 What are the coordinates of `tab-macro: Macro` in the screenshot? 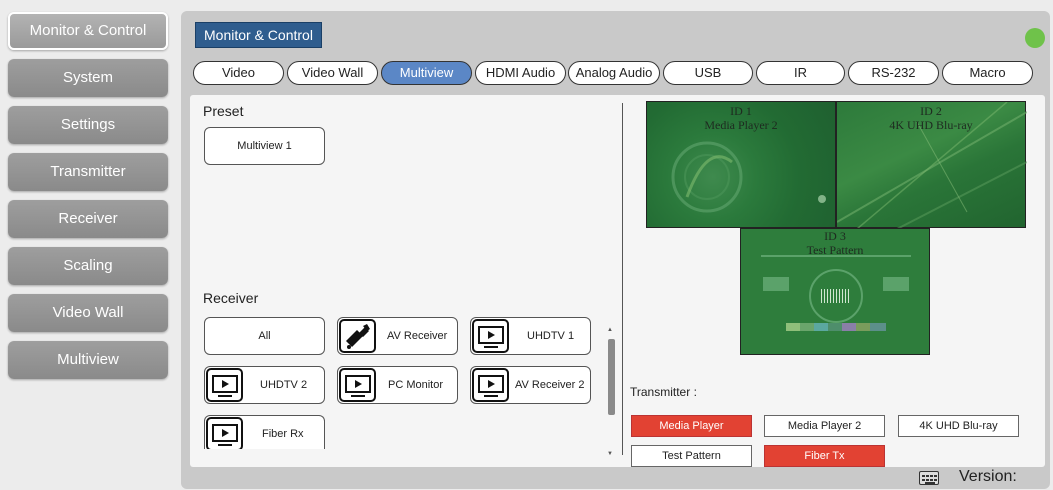 It's located at (987, 73).